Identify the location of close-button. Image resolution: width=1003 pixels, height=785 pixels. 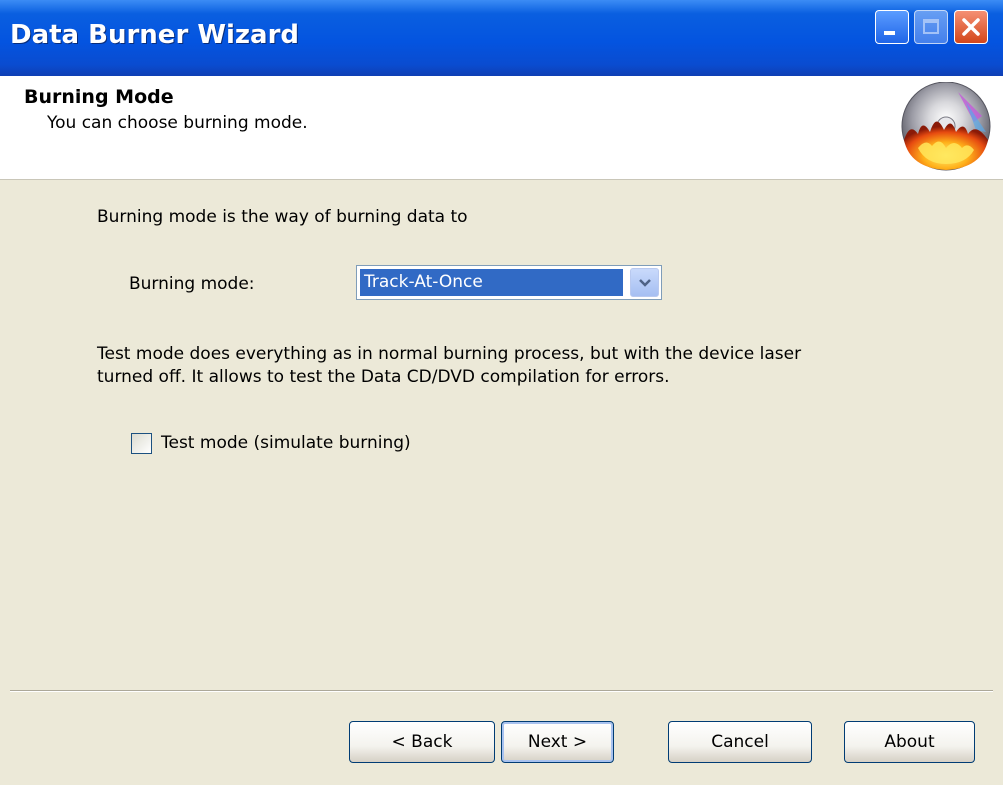
(971, 27).